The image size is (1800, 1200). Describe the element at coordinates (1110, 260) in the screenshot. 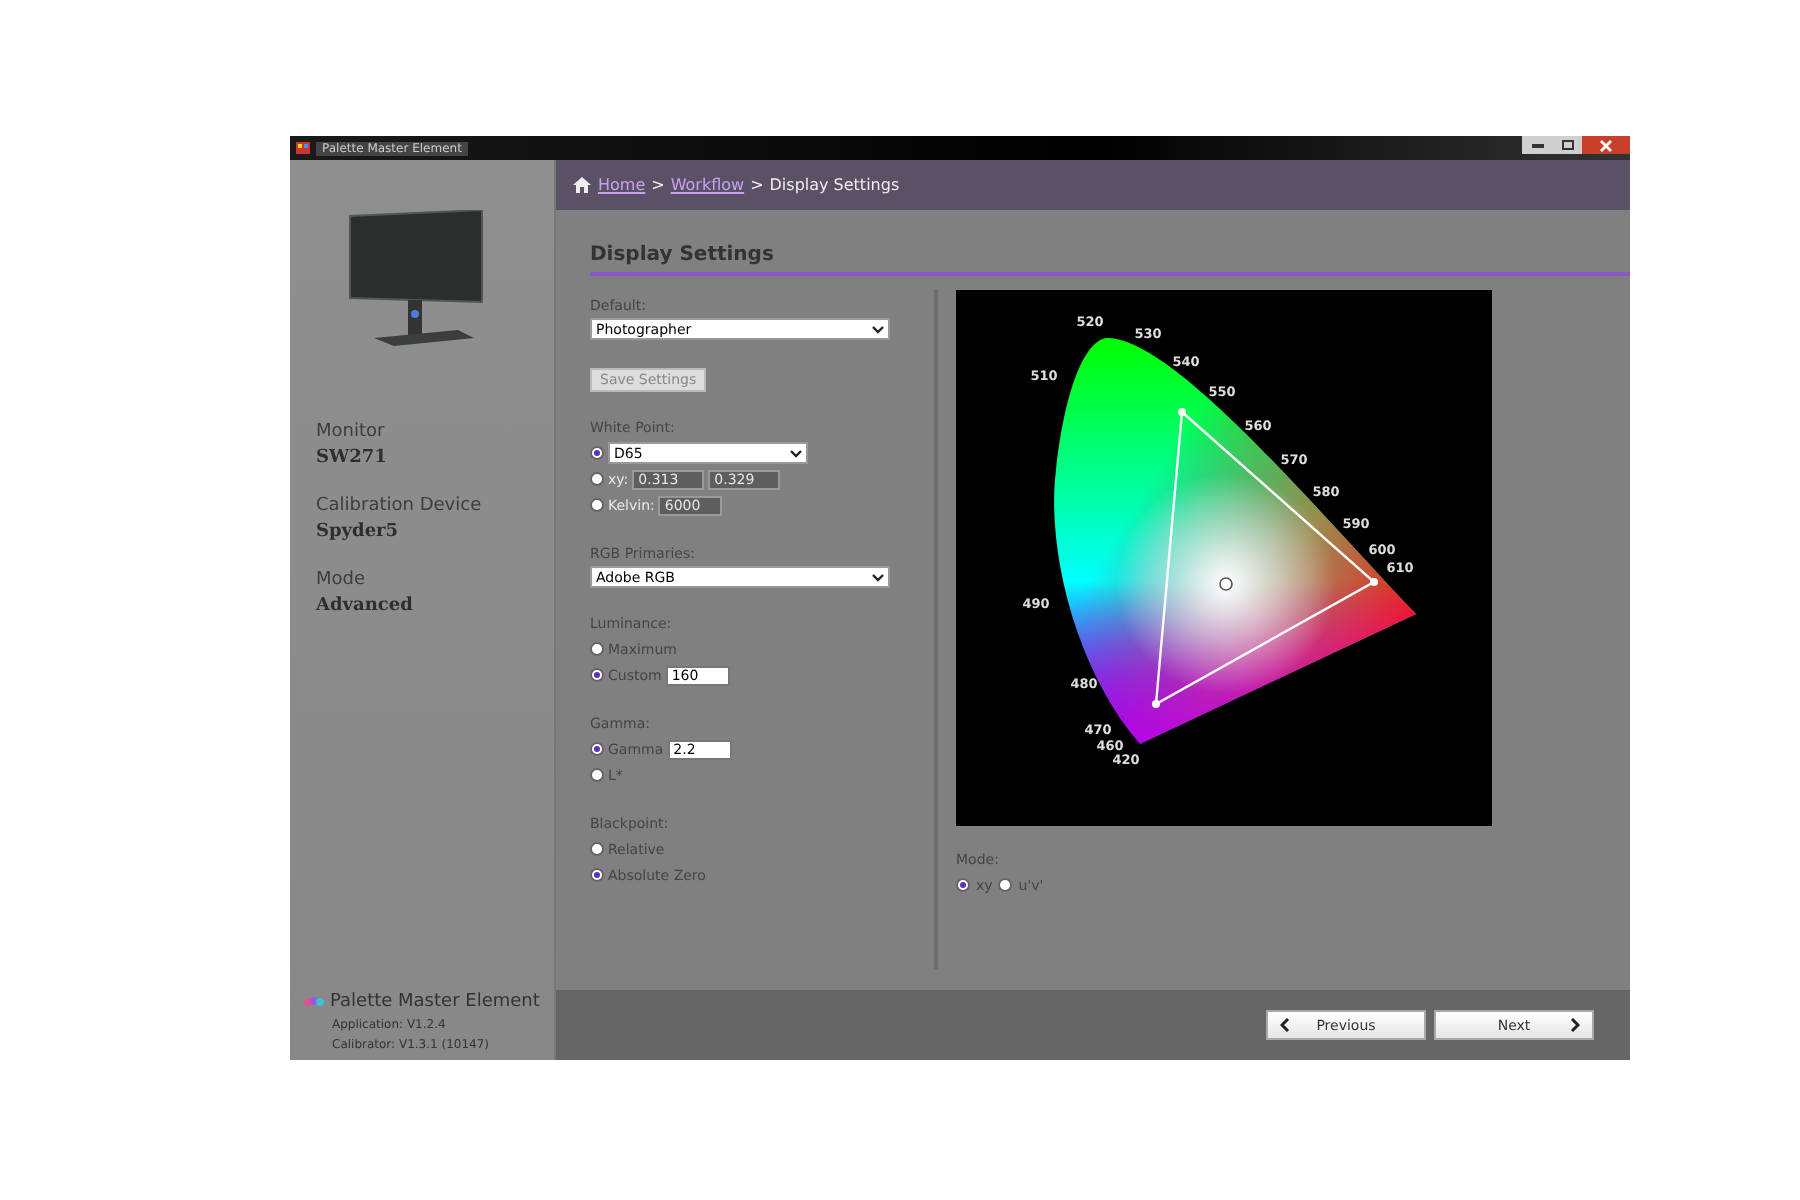

I see `page-heading: Display Settings` at that location.